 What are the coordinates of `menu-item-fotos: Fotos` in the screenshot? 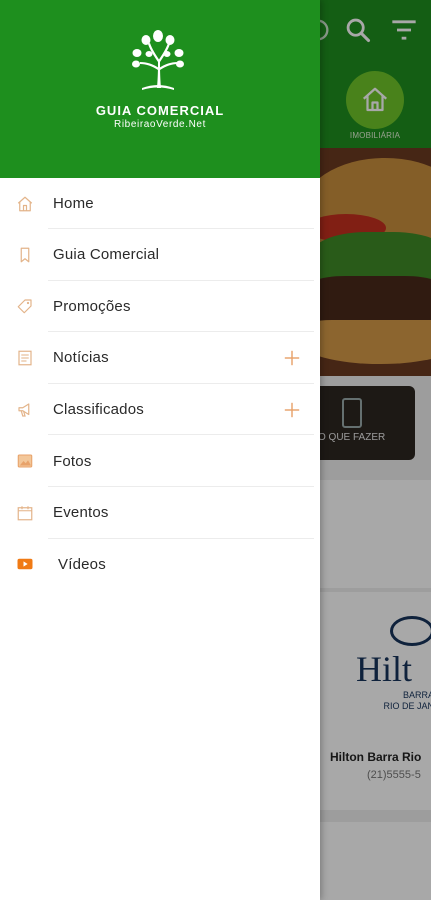 It's located at (160, 461).